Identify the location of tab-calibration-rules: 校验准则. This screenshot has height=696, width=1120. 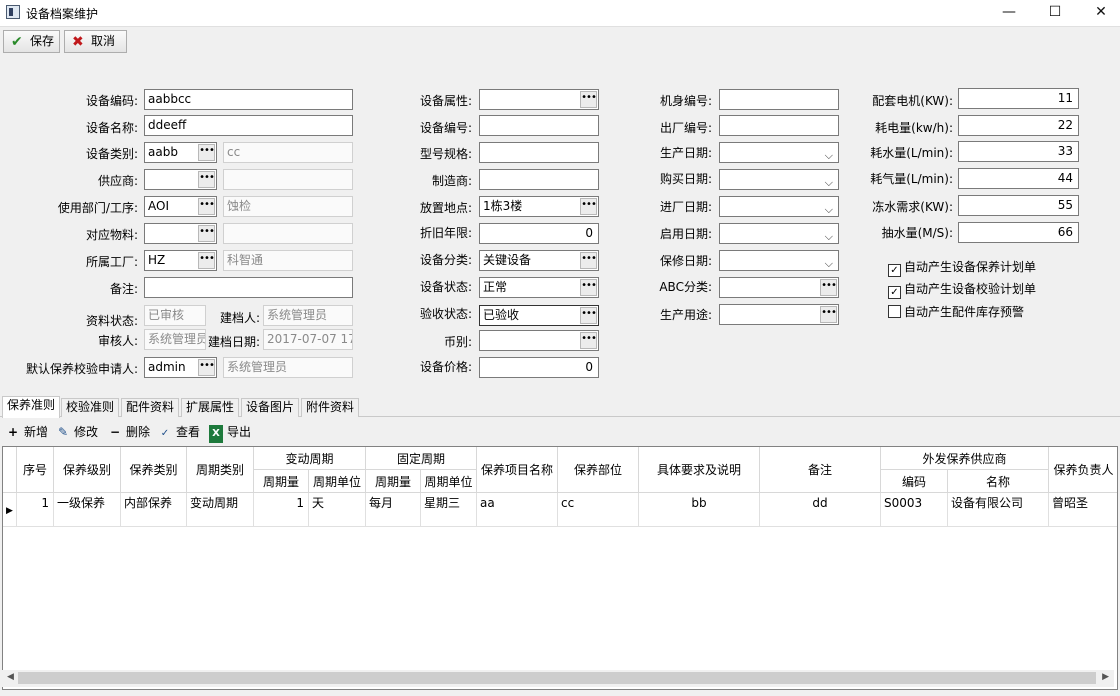
(90, 407).